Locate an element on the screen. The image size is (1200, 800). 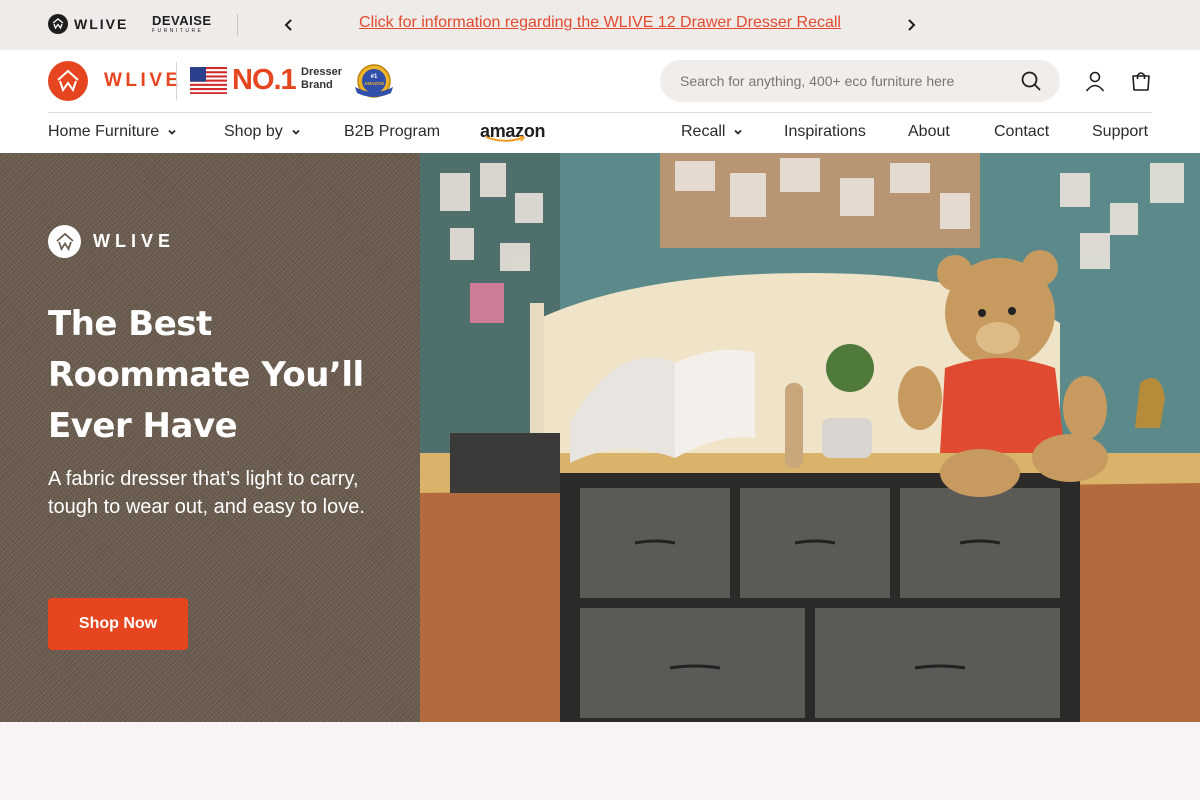
account-icon is located at coordinates (1095, 81).